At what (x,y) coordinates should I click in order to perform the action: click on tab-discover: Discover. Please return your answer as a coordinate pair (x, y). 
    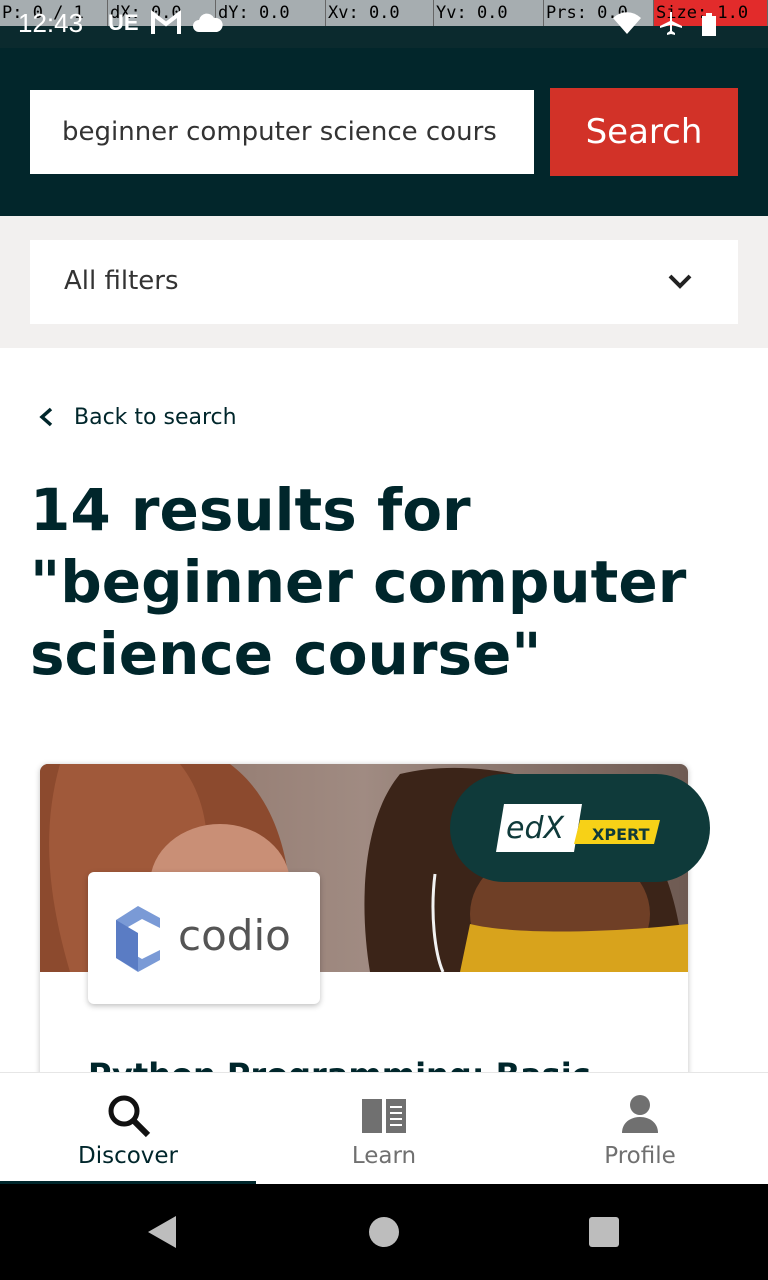
    Looking at the image, I should click on (128, 1129).